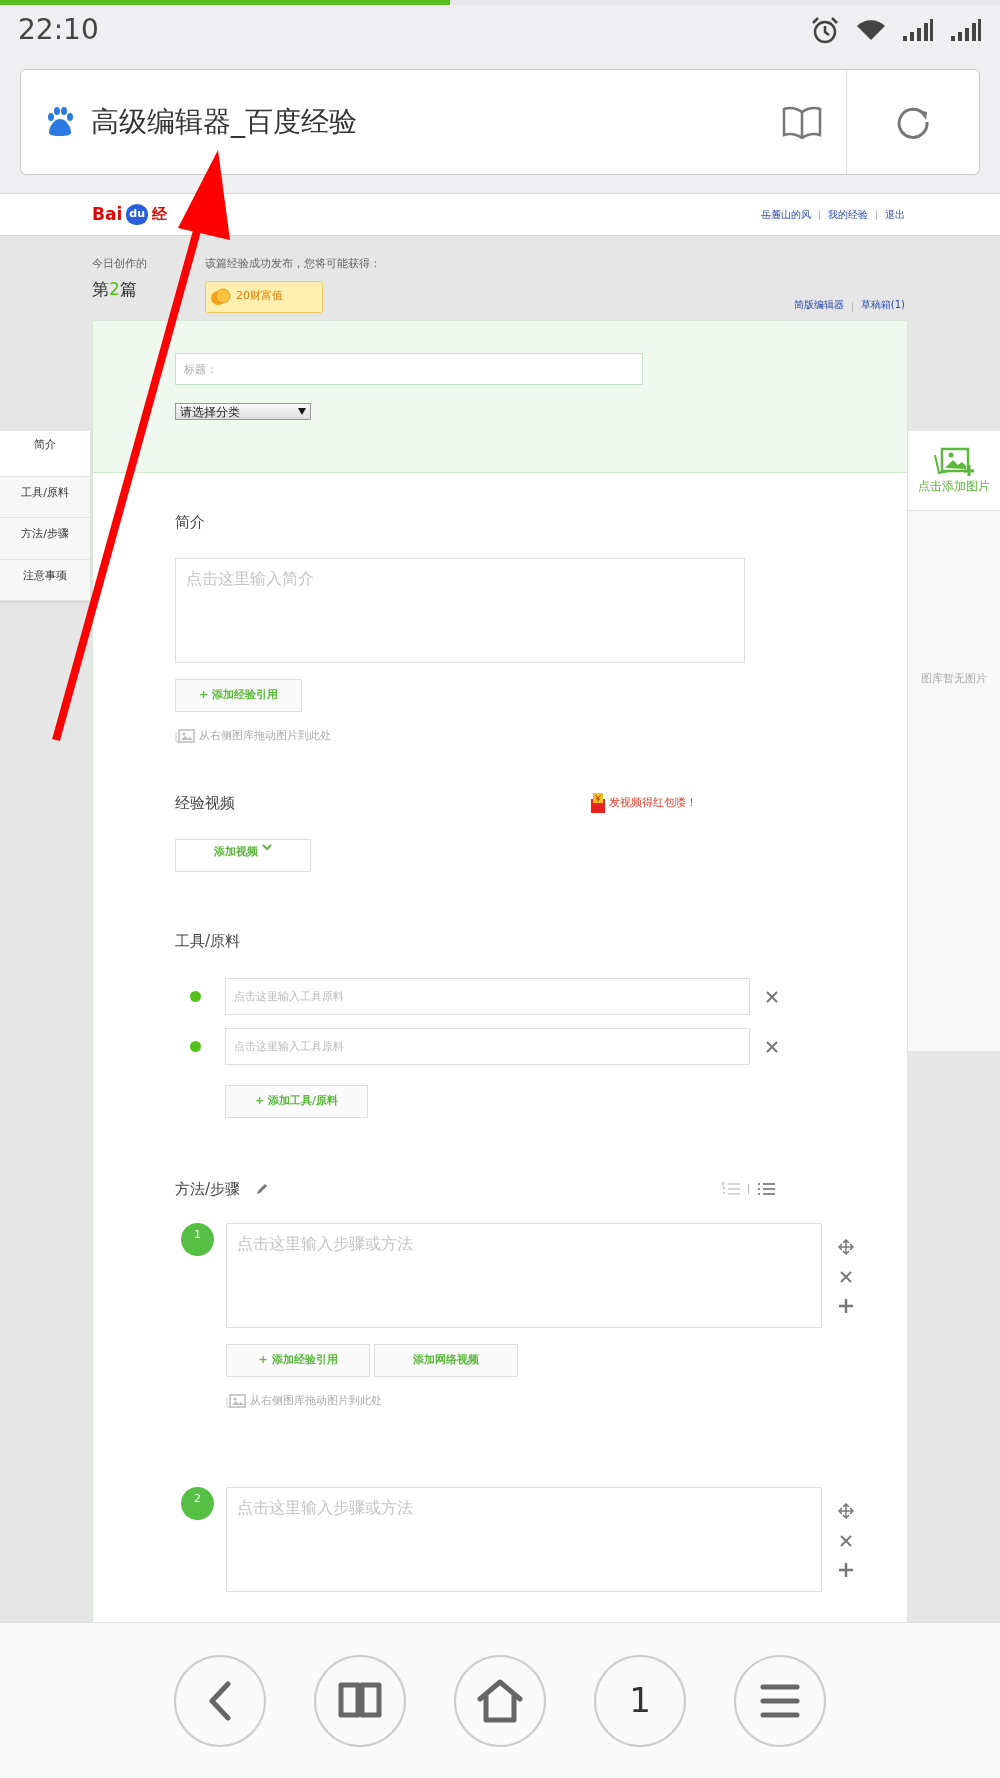 Image resolution: width=1000 pixels, height=1778 pixels. I want to click on wifi-icon, so click(871, 30).